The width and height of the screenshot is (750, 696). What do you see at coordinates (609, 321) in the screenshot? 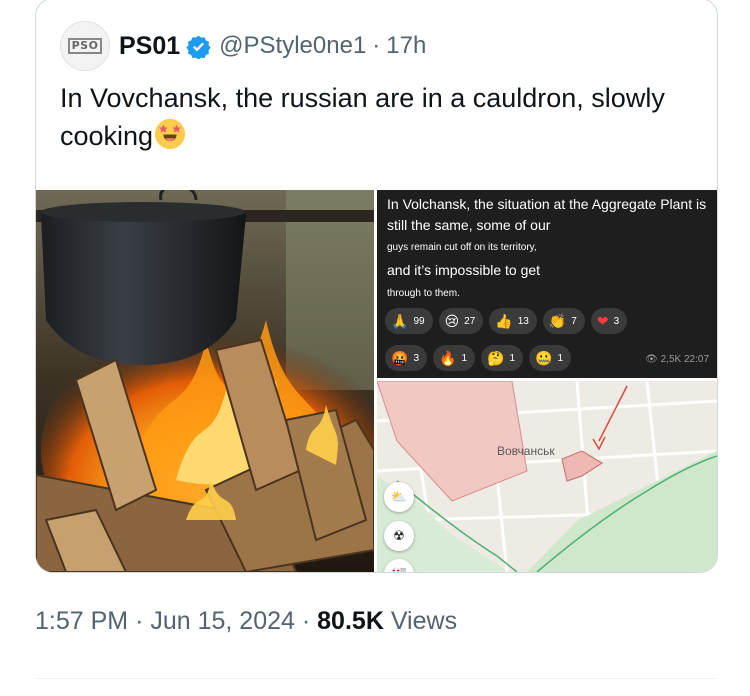
I see `reaction-heart: ❤ 3` at bounding box center [609, 321].